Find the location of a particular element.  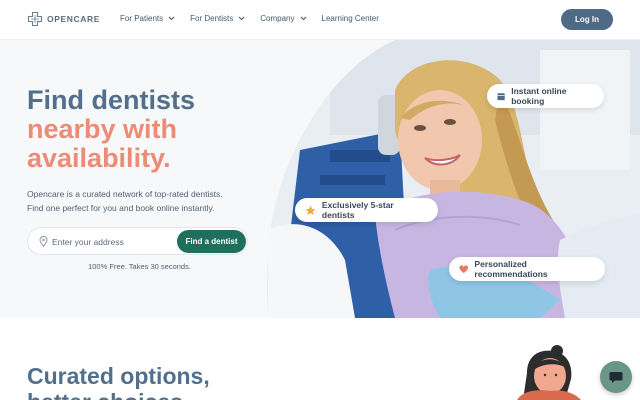

section-title: Curated options, better choices is located at coordinates (118, 381).